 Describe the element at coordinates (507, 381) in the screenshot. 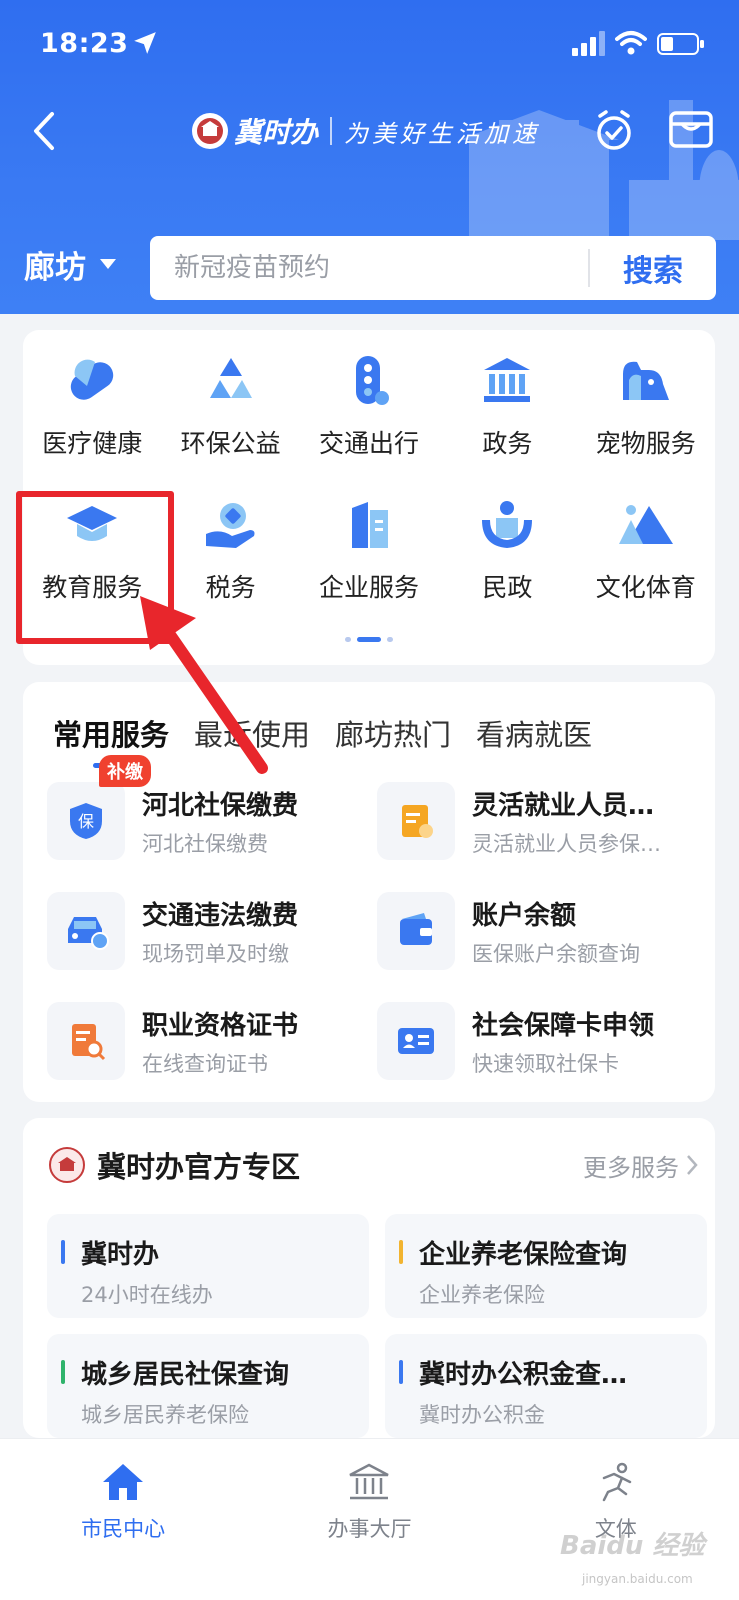

I see `government-building-icon` at that location.